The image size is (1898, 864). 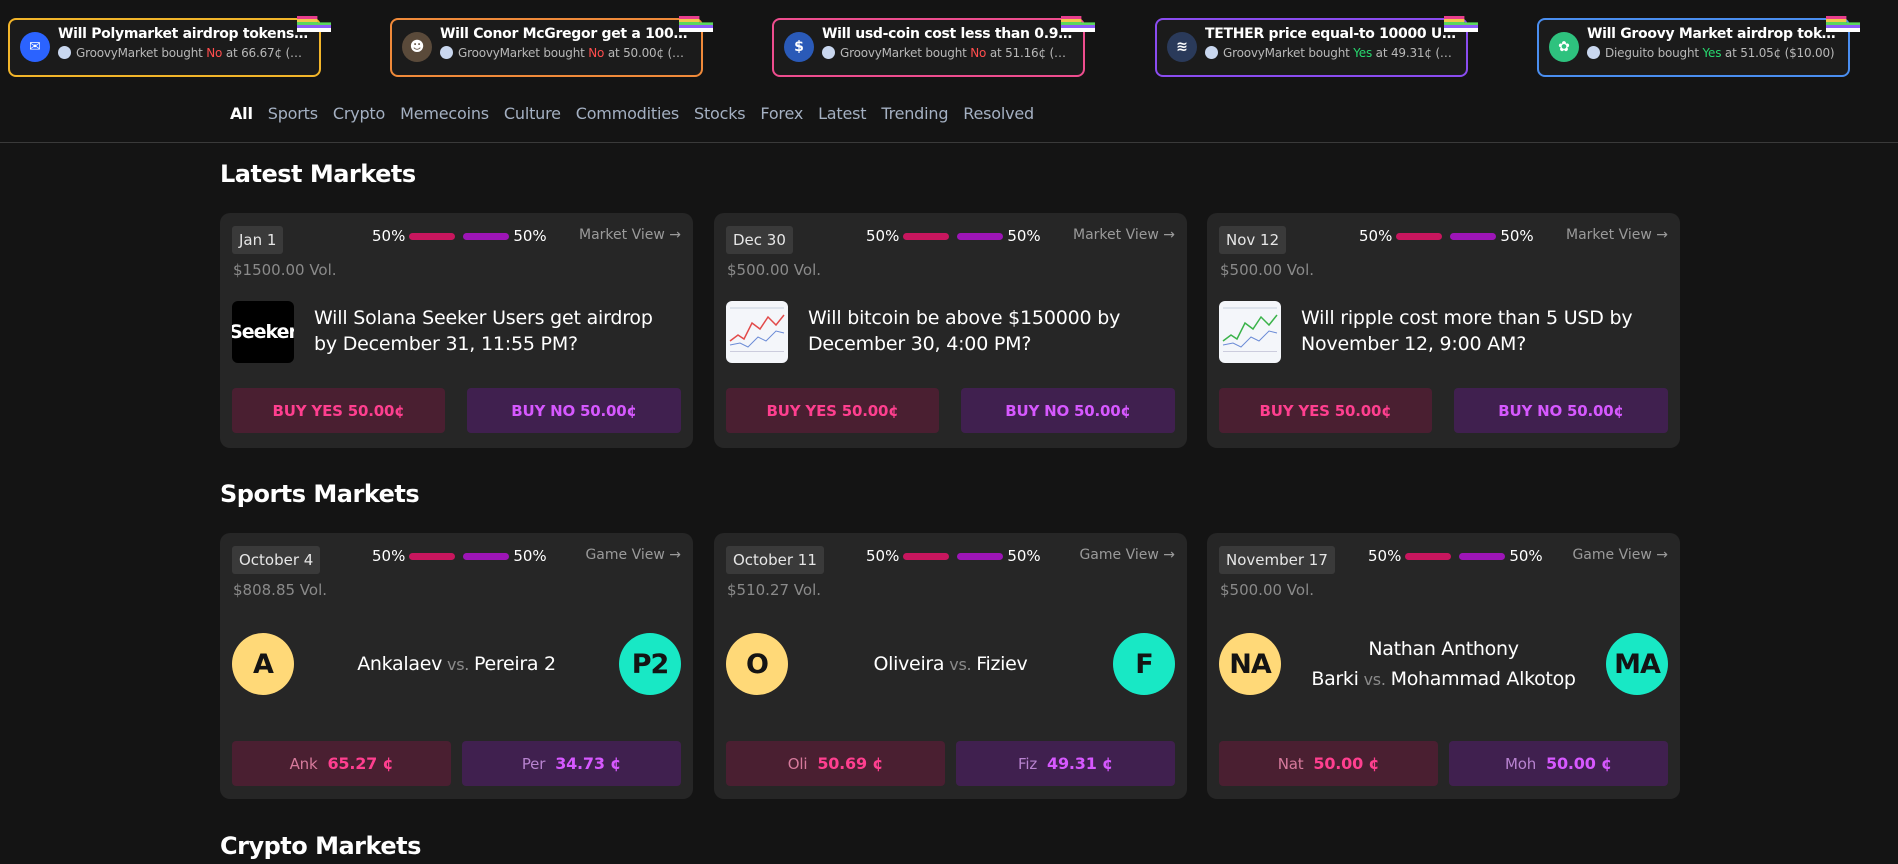 I want to click on outcome-a-key: Oli, so click(x=797, y=763).